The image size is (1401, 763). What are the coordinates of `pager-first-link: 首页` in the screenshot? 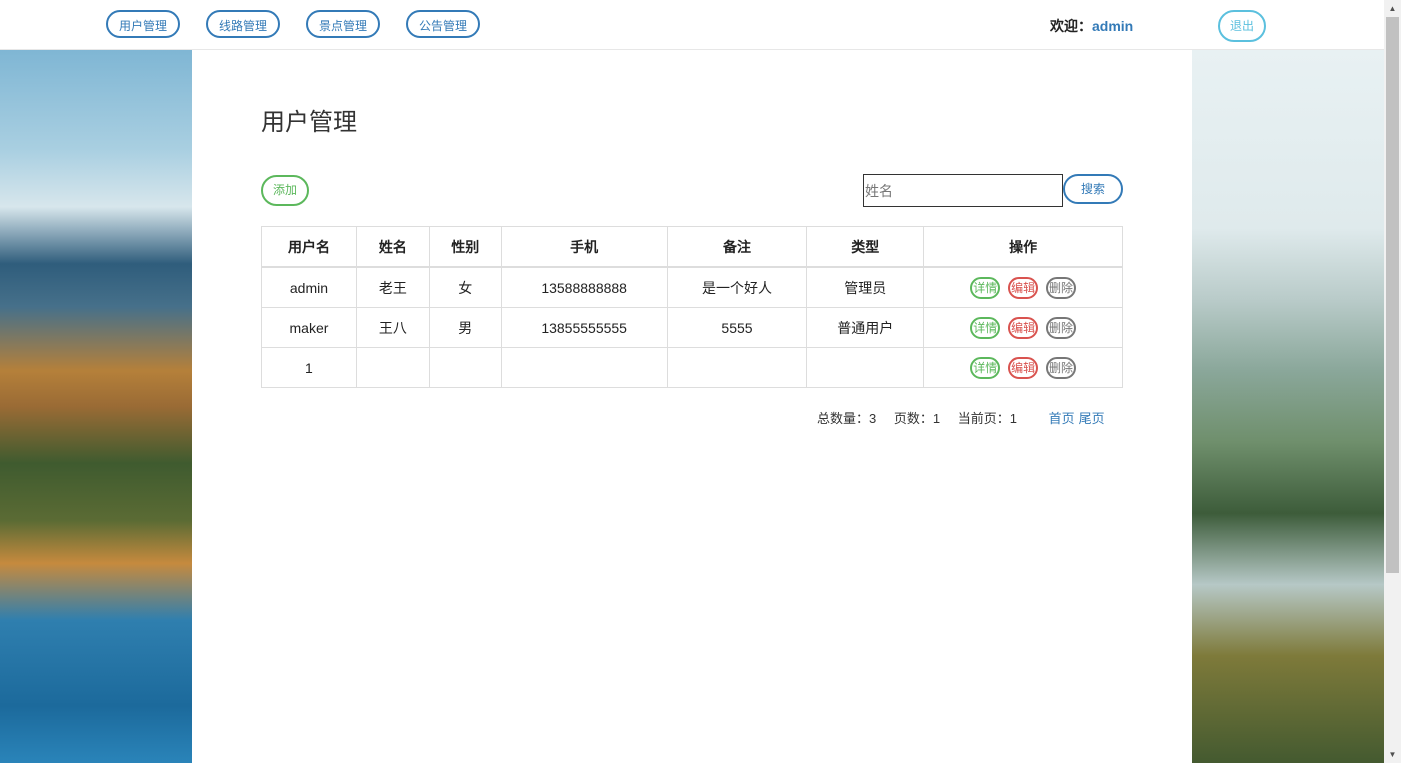 It's located at (1062, 418).